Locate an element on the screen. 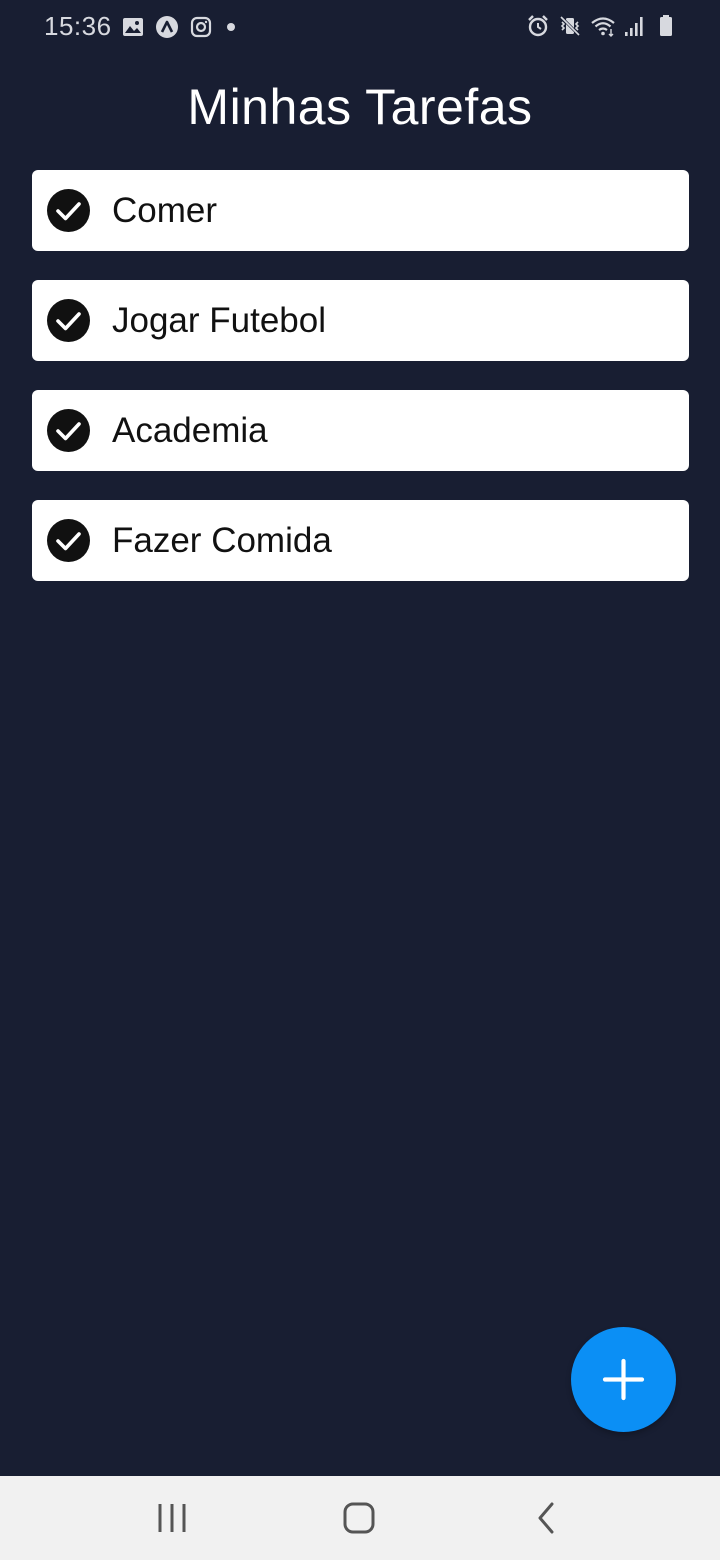  task-item: Academia is located at coordinates (360, 430).